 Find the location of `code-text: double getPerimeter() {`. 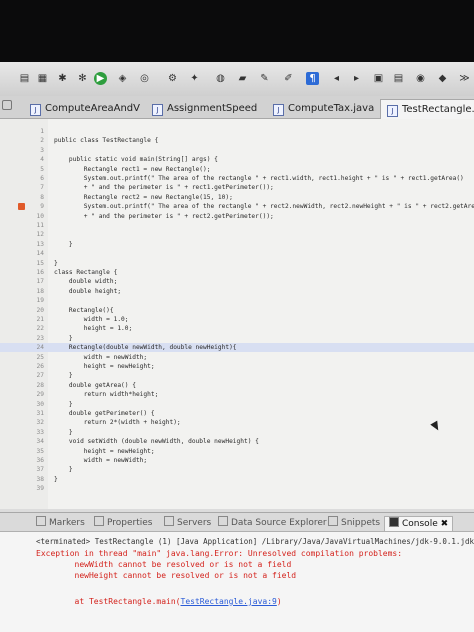

code-text: double getPerimeter() { is located at coordinates (104, 413).